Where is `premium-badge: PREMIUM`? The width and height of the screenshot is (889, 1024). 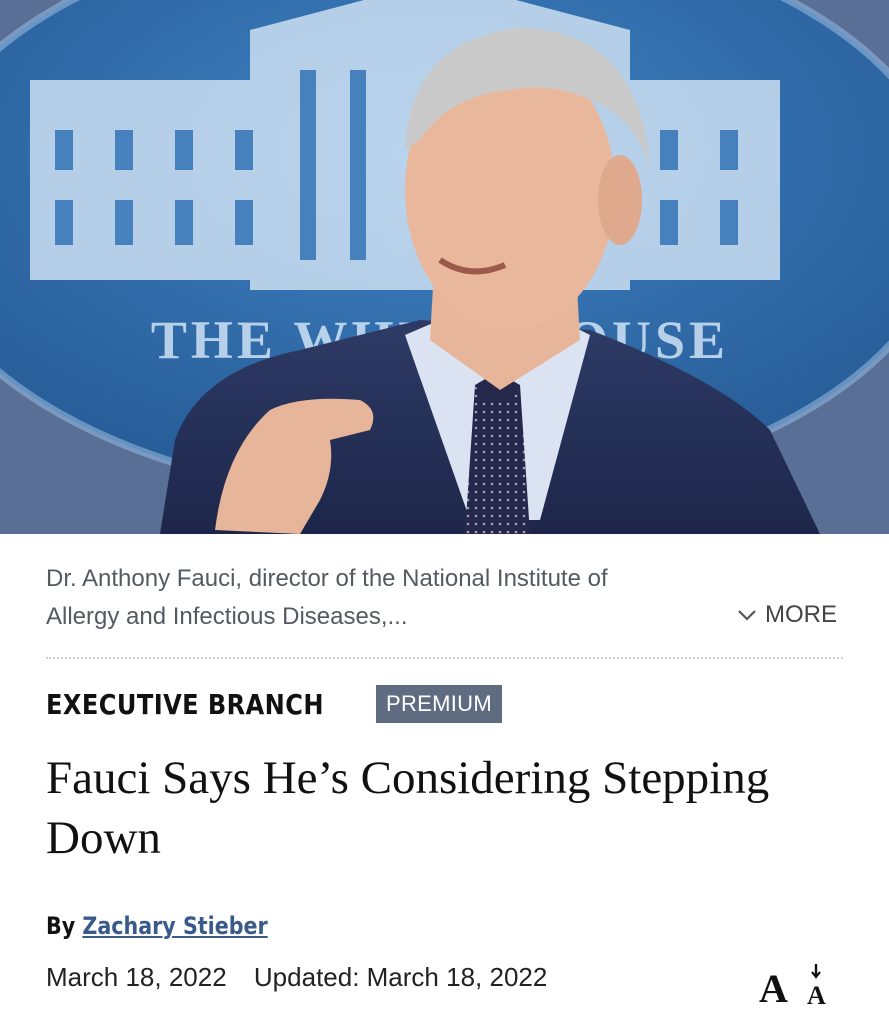
premium-badge: PREMIUM is located at coordinates (439, 704).